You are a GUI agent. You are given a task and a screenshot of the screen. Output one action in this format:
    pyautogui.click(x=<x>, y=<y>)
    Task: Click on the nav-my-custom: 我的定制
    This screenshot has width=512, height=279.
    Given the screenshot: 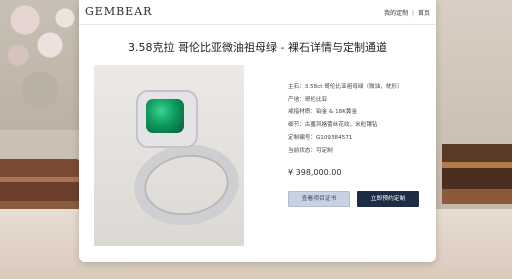 What is the action you would take?
    pyautogui.click(x=396, y=13)
    